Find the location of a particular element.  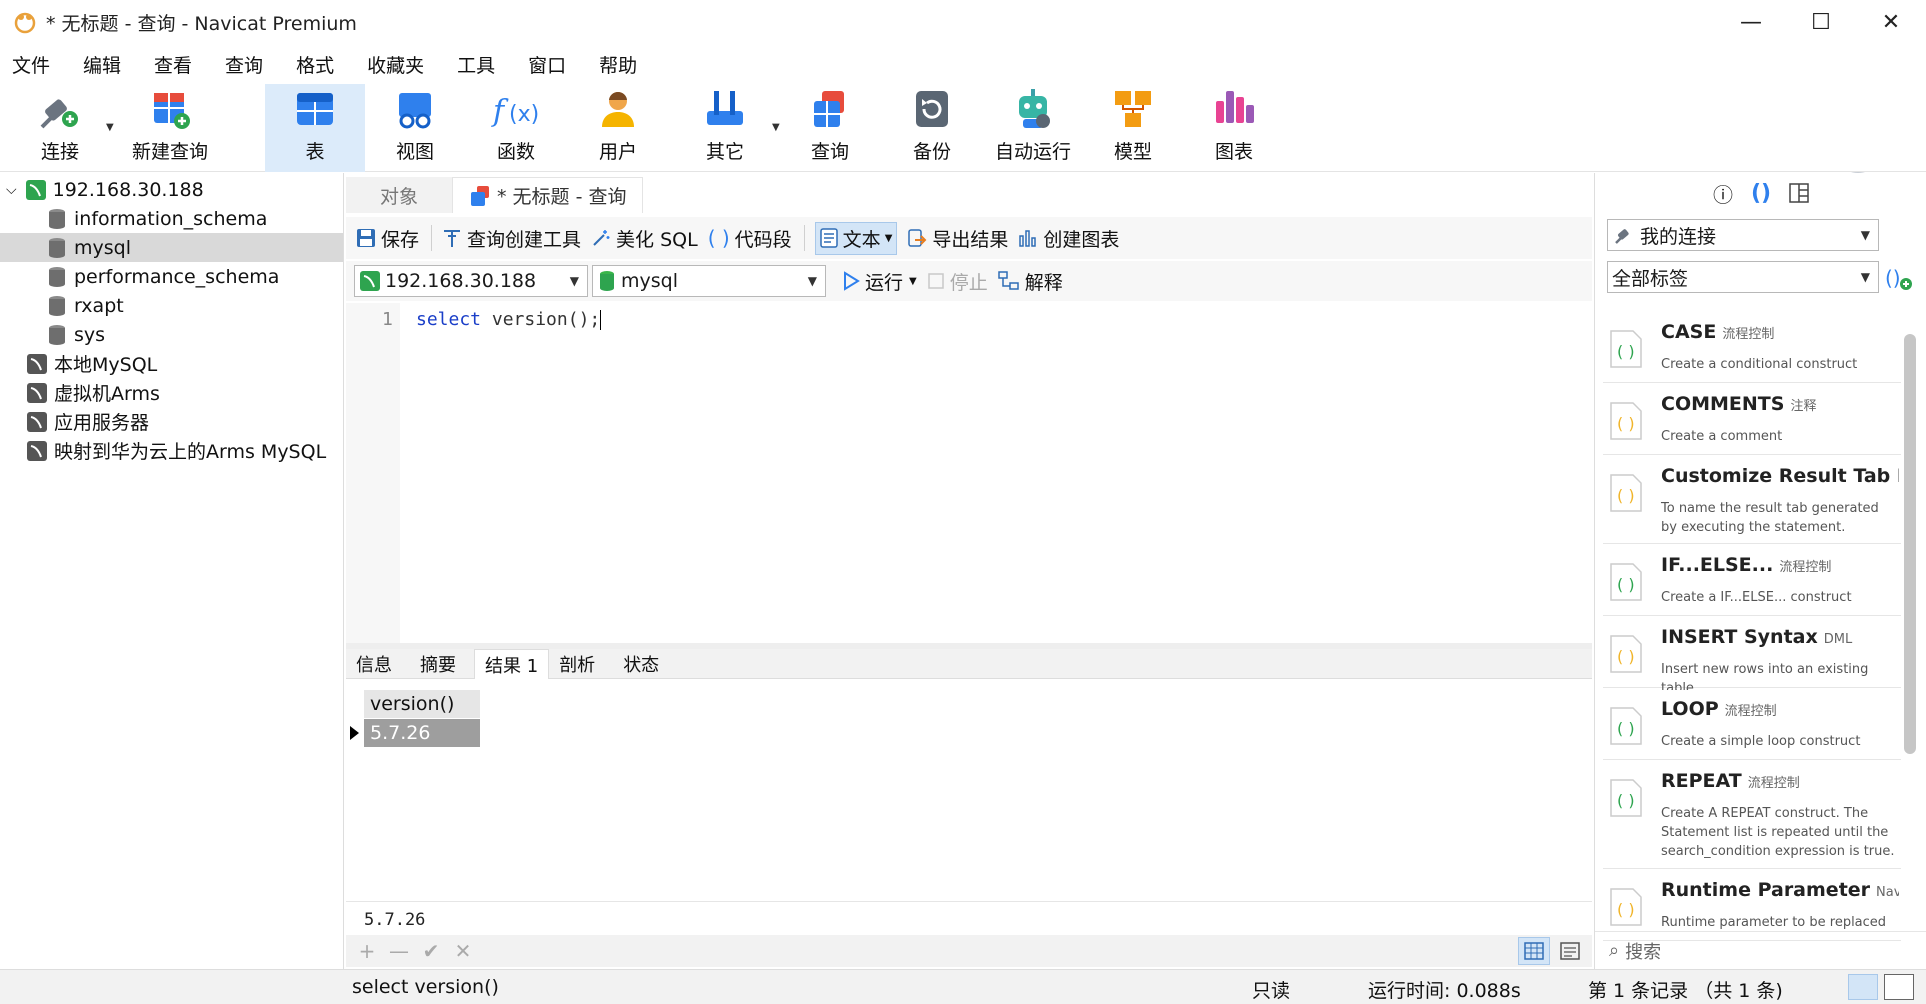

save-button: 保存 is located at coordinates (387, 238).